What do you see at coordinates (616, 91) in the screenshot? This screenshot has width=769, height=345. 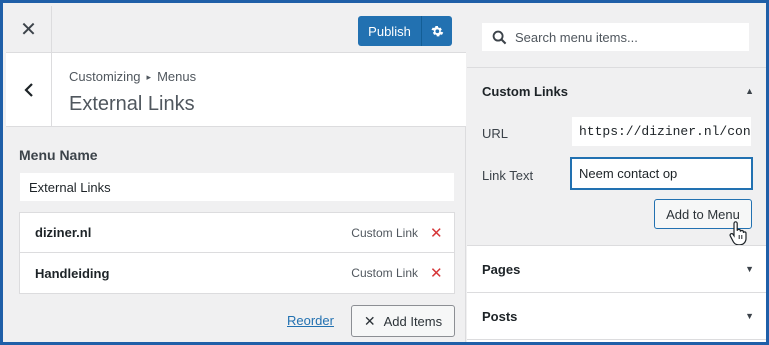 I see `custom-links-header: Custom Links ▲` at bounding box center [616, 91].